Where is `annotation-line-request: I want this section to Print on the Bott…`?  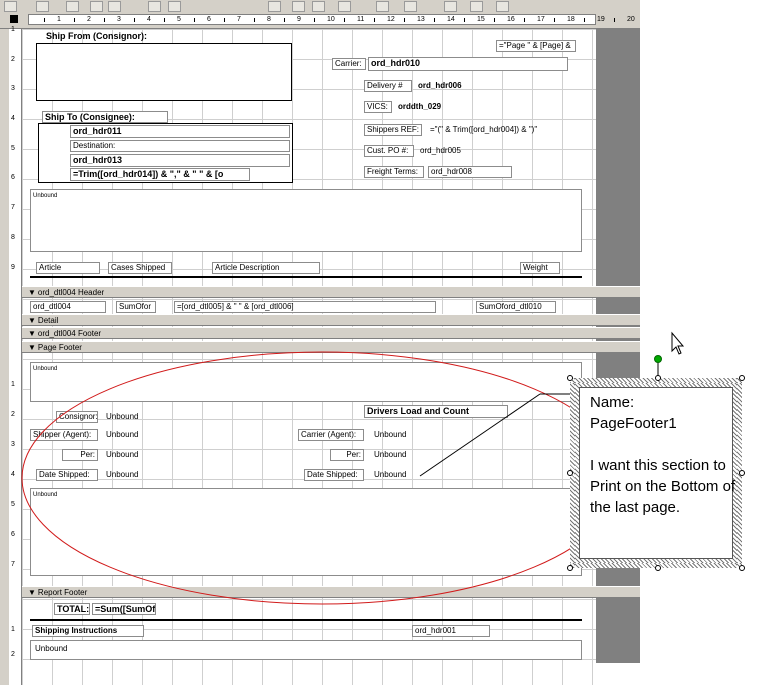
annotation-line-request: I want this section to Print on the Bott… is located at coordinates (663, 486).